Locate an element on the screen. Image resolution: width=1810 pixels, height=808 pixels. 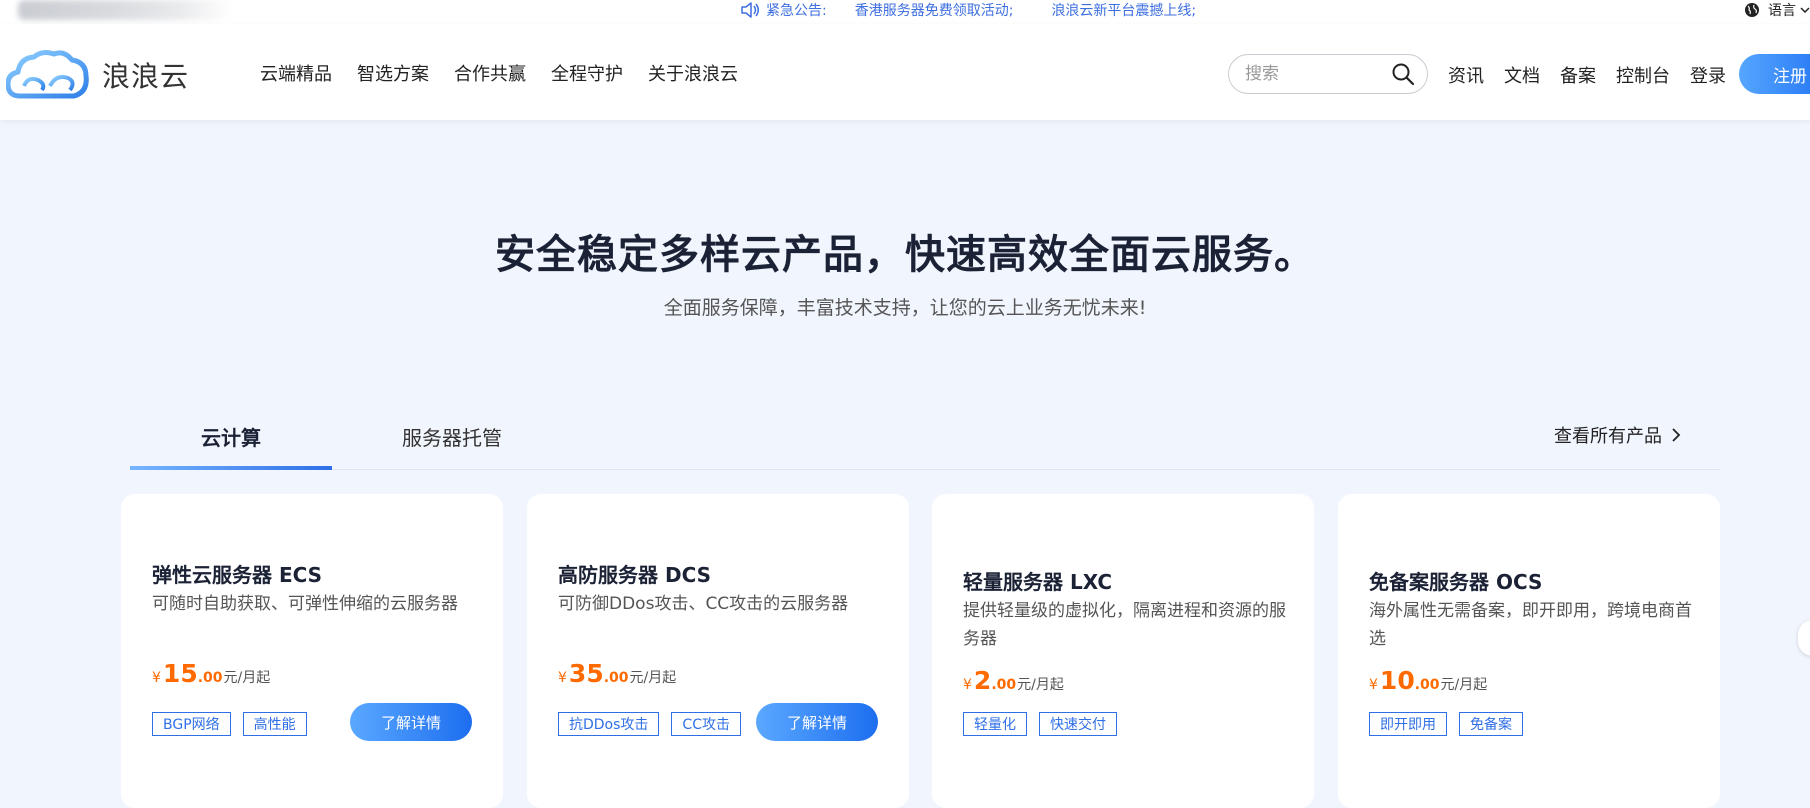
search-input is located at coordinates (1315, 74).